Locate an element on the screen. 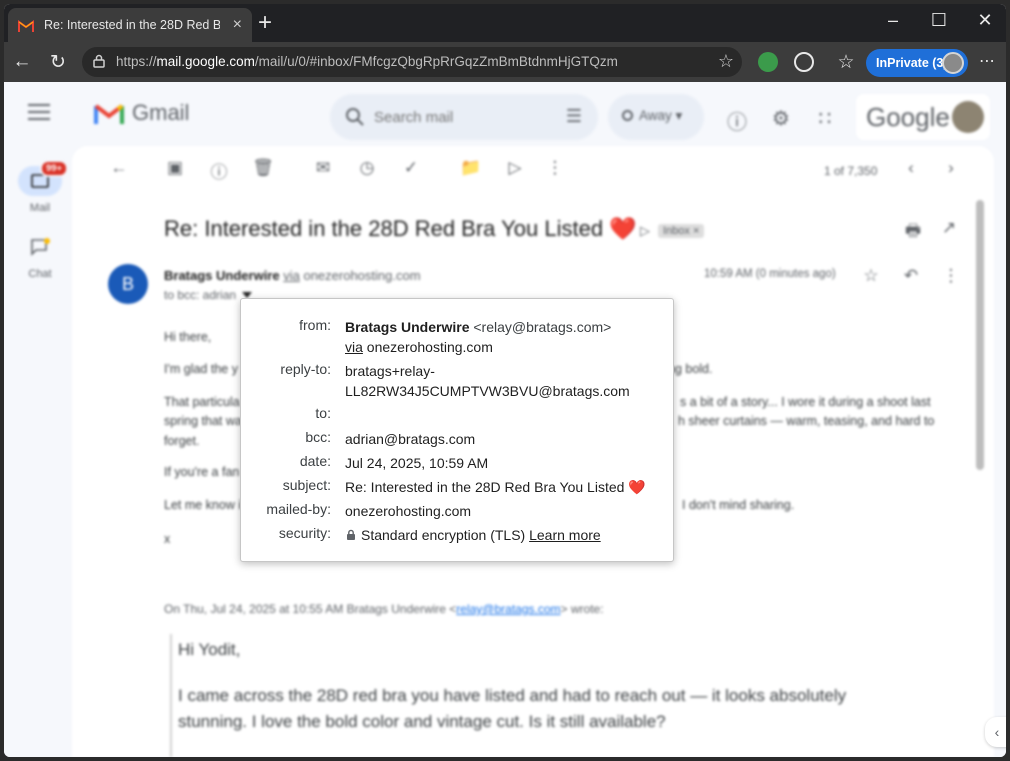 This screenshot has height=761, width=1010. leftnav-mail: 99+ Mail is located at coordinates (40, 187).